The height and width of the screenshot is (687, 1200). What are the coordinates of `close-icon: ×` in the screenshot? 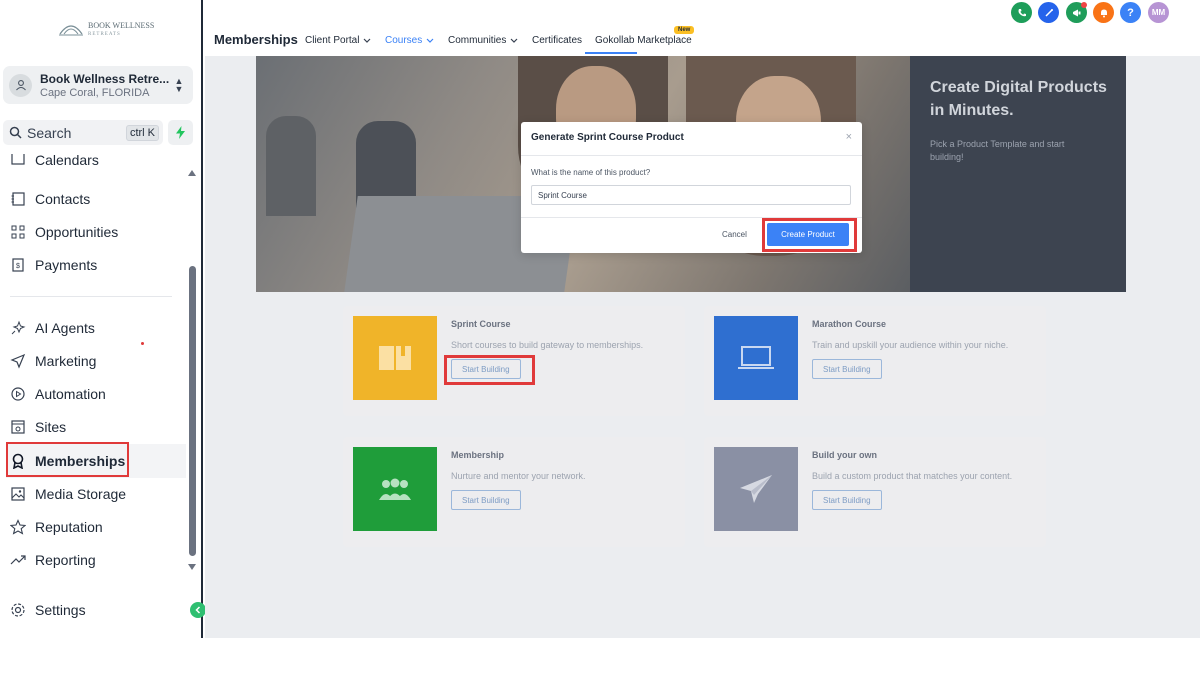 It's located at (849, 137).